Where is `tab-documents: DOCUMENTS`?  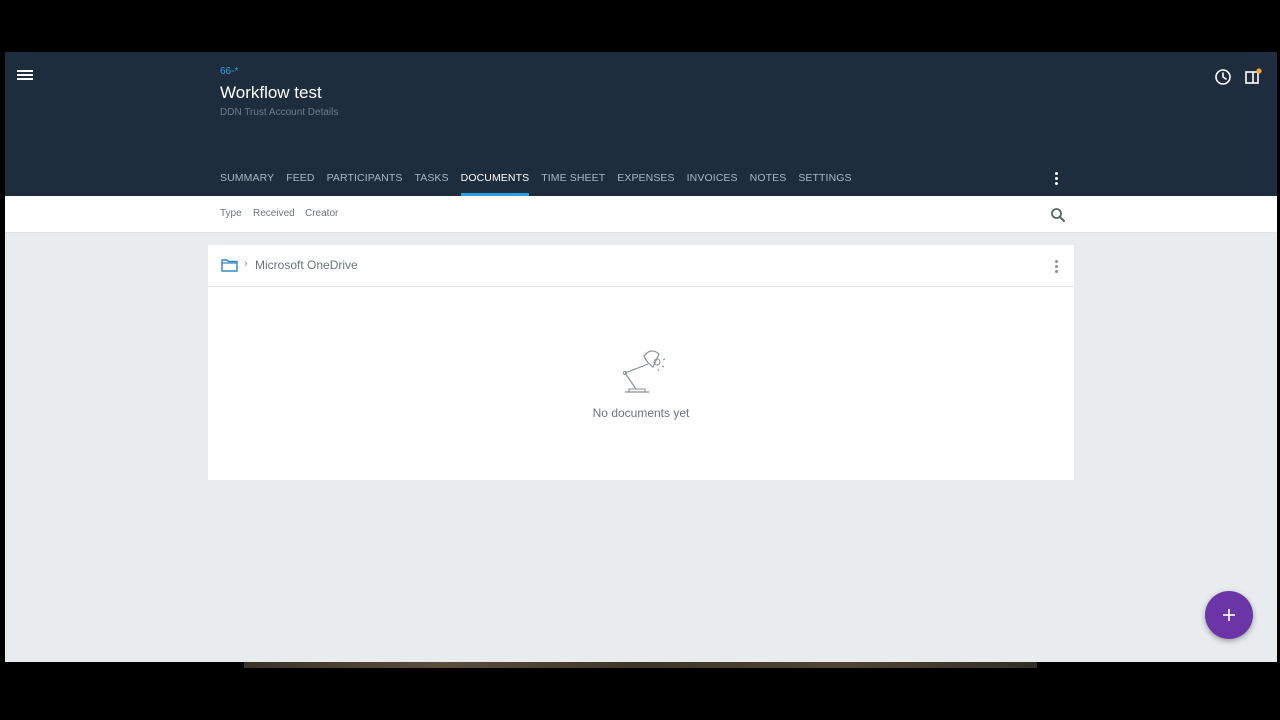
tab-documents: DOCUMENTS is located at coordinates (495, 180).